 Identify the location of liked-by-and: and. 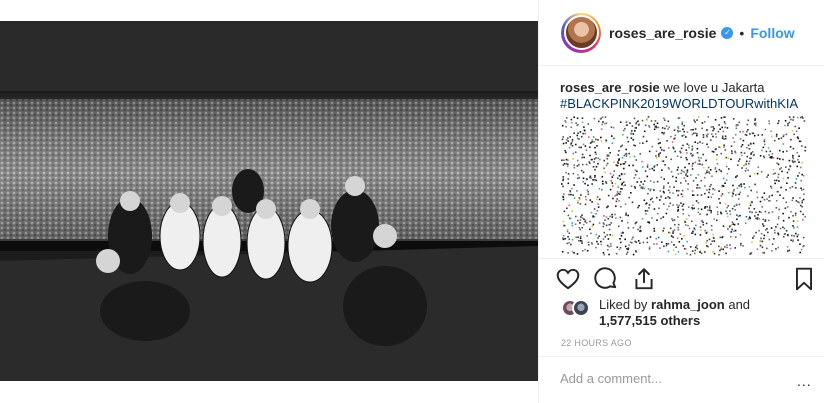
(737, 304).